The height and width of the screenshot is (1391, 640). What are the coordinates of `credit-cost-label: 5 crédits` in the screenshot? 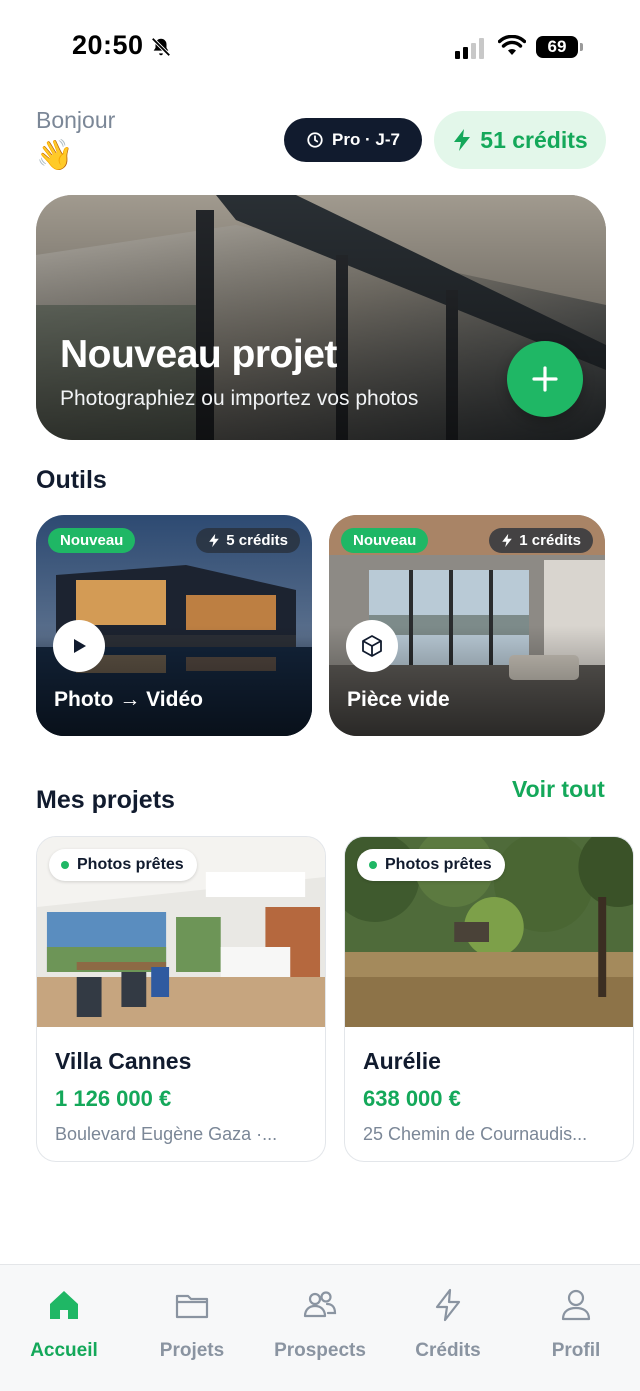 It's located at (257, 540).